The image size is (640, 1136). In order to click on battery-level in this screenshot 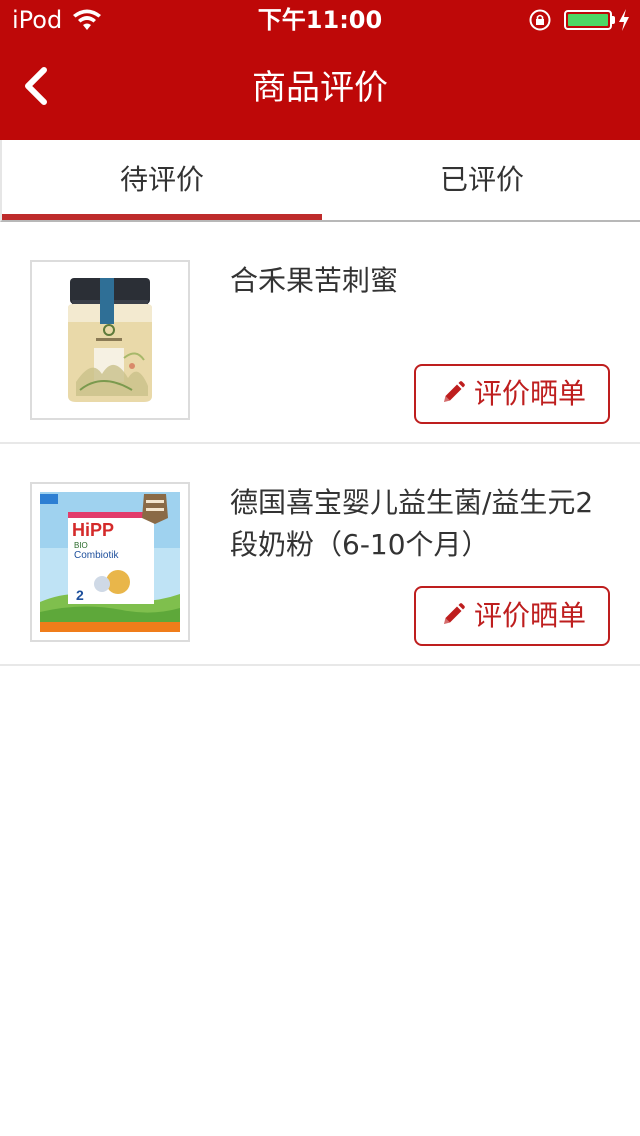, I will do `click(588, 20)`.